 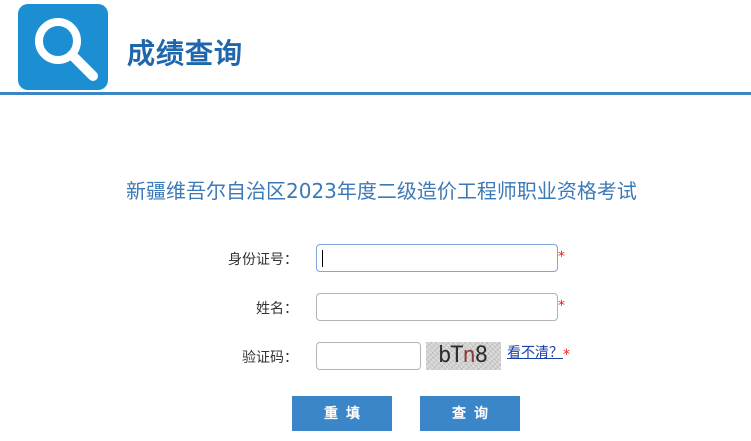 I want to click on name-input, so click(x=437, y=307).